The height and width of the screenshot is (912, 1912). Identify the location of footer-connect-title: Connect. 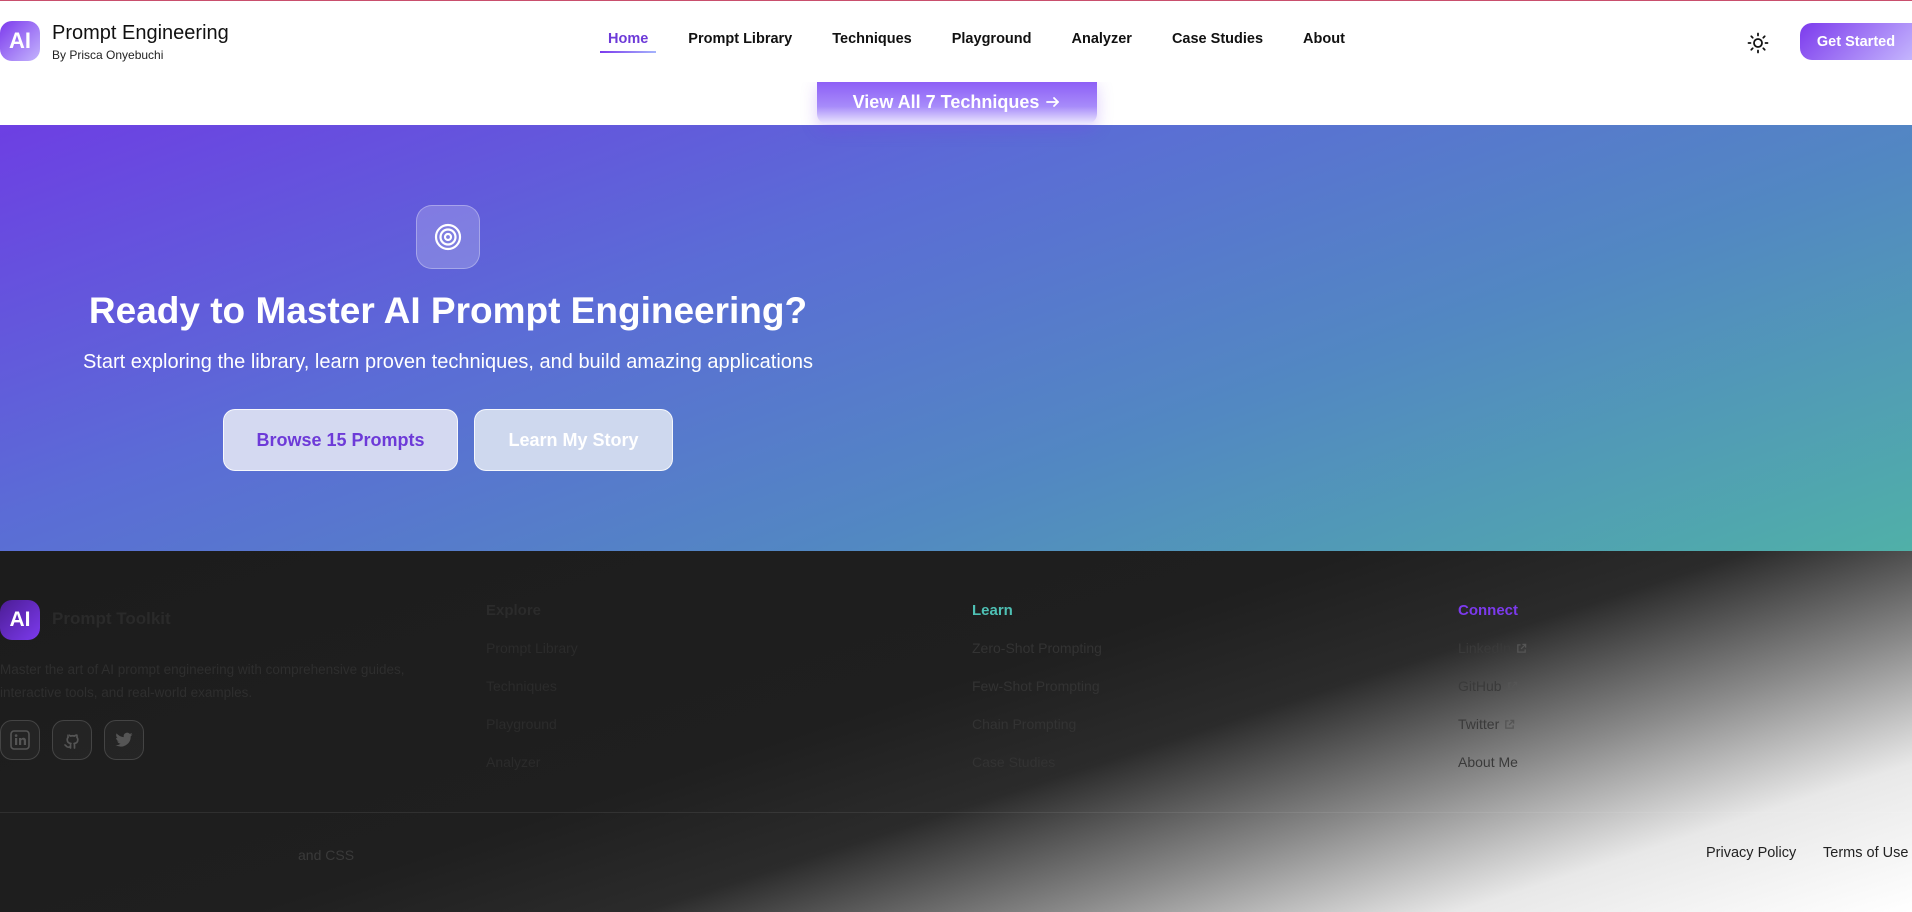
(1488, 610).